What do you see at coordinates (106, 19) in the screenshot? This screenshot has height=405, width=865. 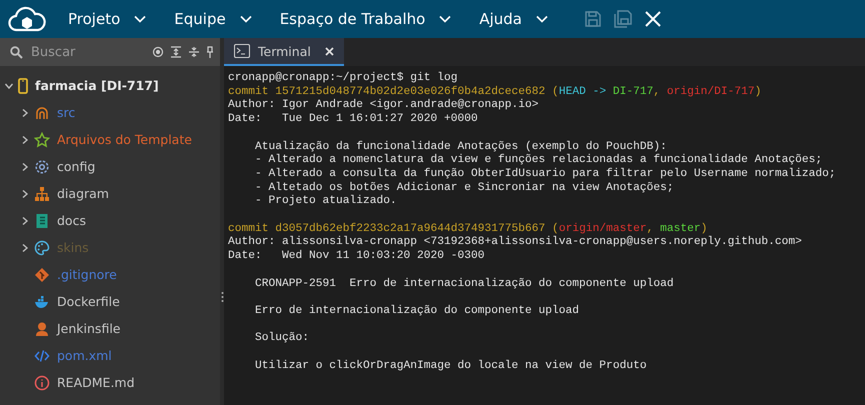 I see `menu-item: Projeto` at bounding box center [106, 19].